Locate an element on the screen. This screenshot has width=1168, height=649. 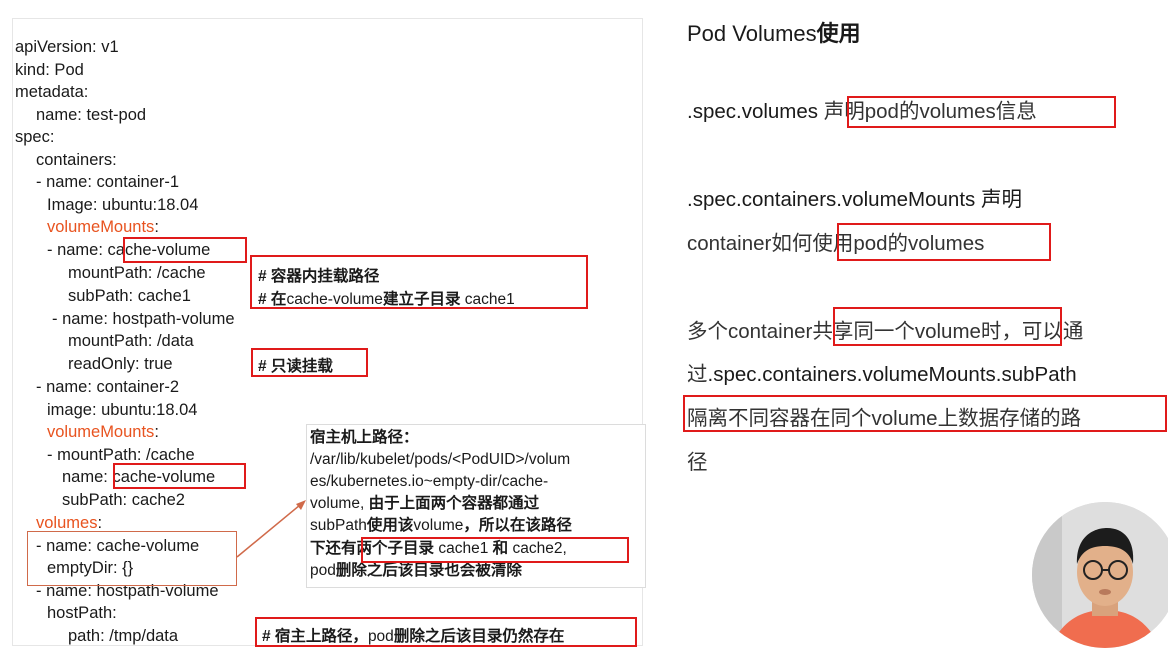
presenter-icon is located at coordinates (1100, 575).